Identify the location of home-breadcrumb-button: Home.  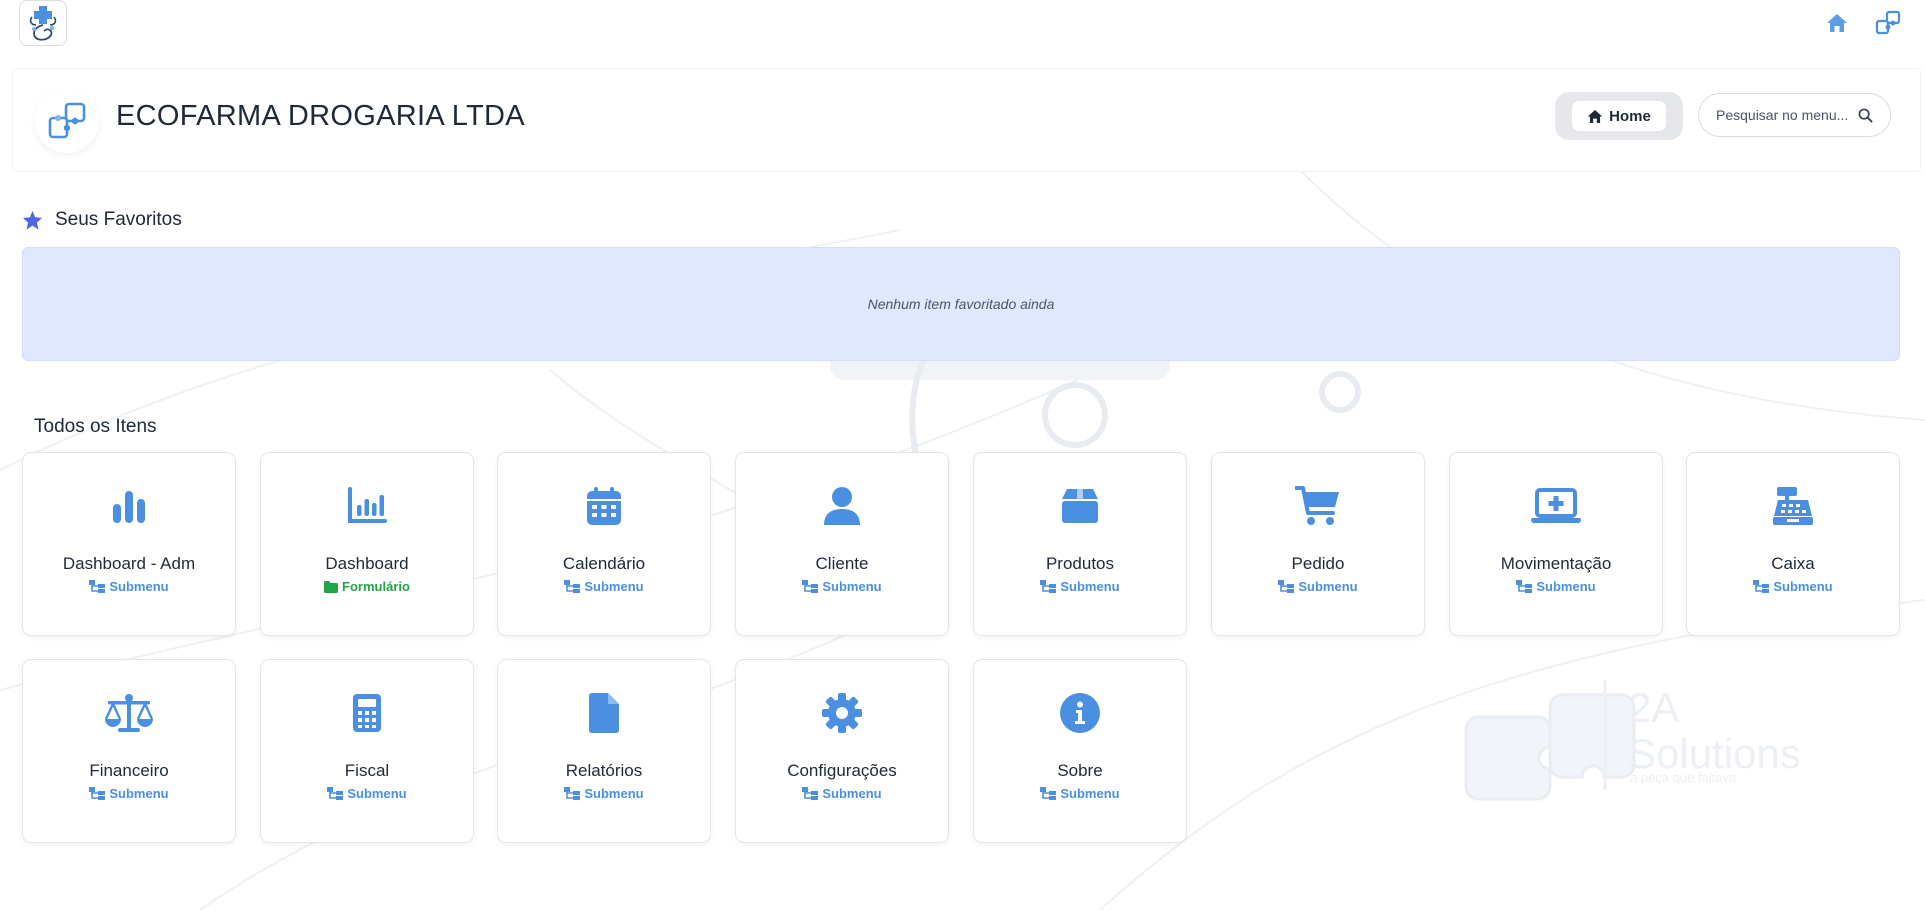
(1619, 116).